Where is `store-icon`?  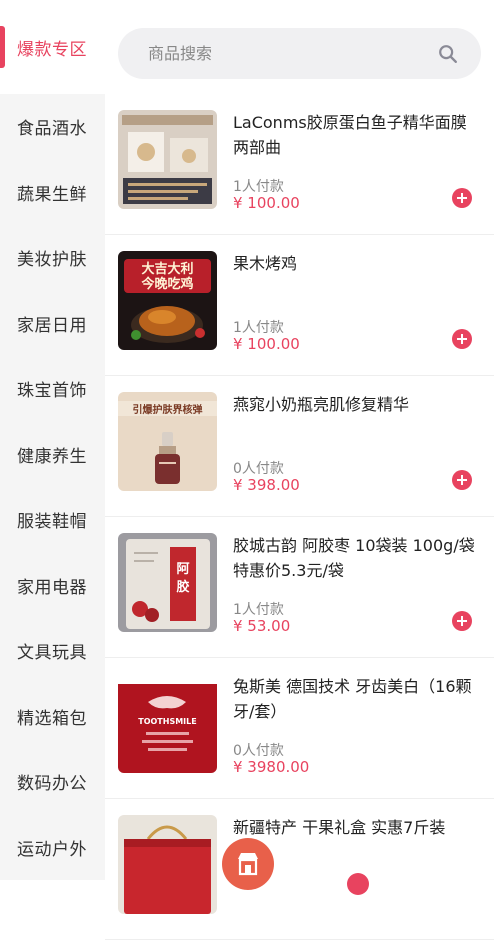
store-icon is located at coordinates (248, 864).